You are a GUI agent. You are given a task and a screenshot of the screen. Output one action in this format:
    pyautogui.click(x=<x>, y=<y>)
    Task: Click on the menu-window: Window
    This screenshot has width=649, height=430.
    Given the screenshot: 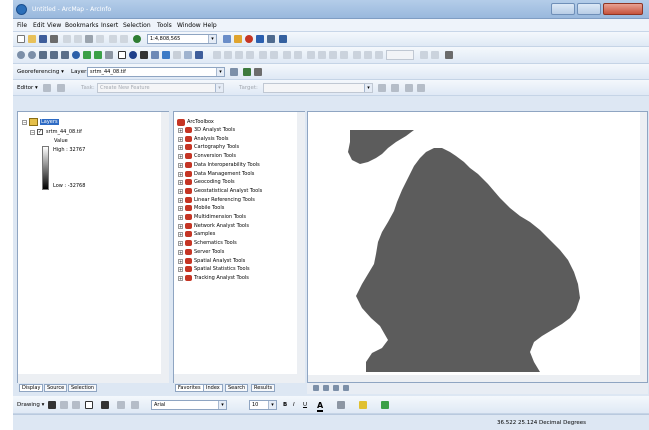 What is the action you would take?
    pyautogui.click(x=189, y=25)
    